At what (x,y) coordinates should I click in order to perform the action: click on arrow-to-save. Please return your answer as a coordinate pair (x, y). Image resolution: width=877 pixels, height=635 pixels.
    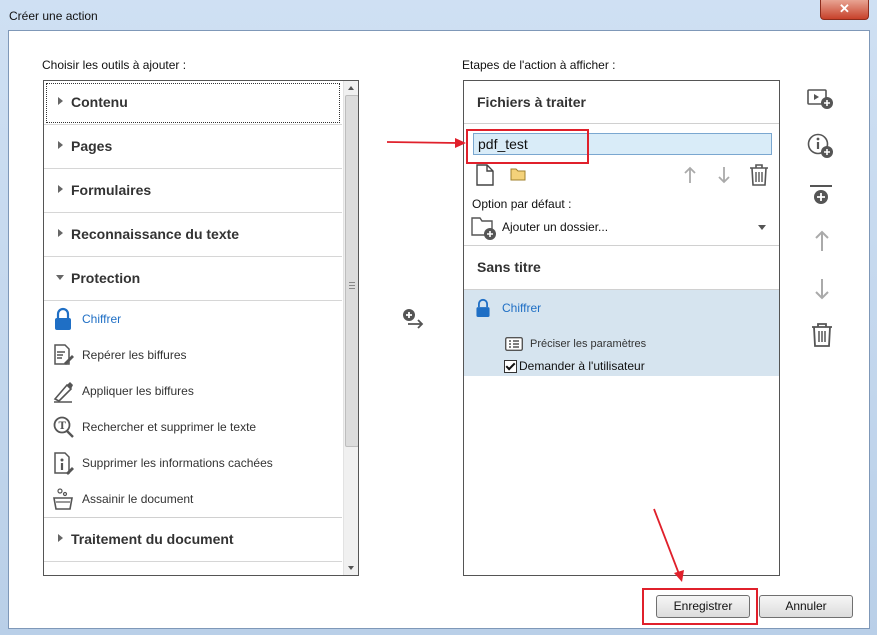
    Looking at the image, I should click on (668, 545).